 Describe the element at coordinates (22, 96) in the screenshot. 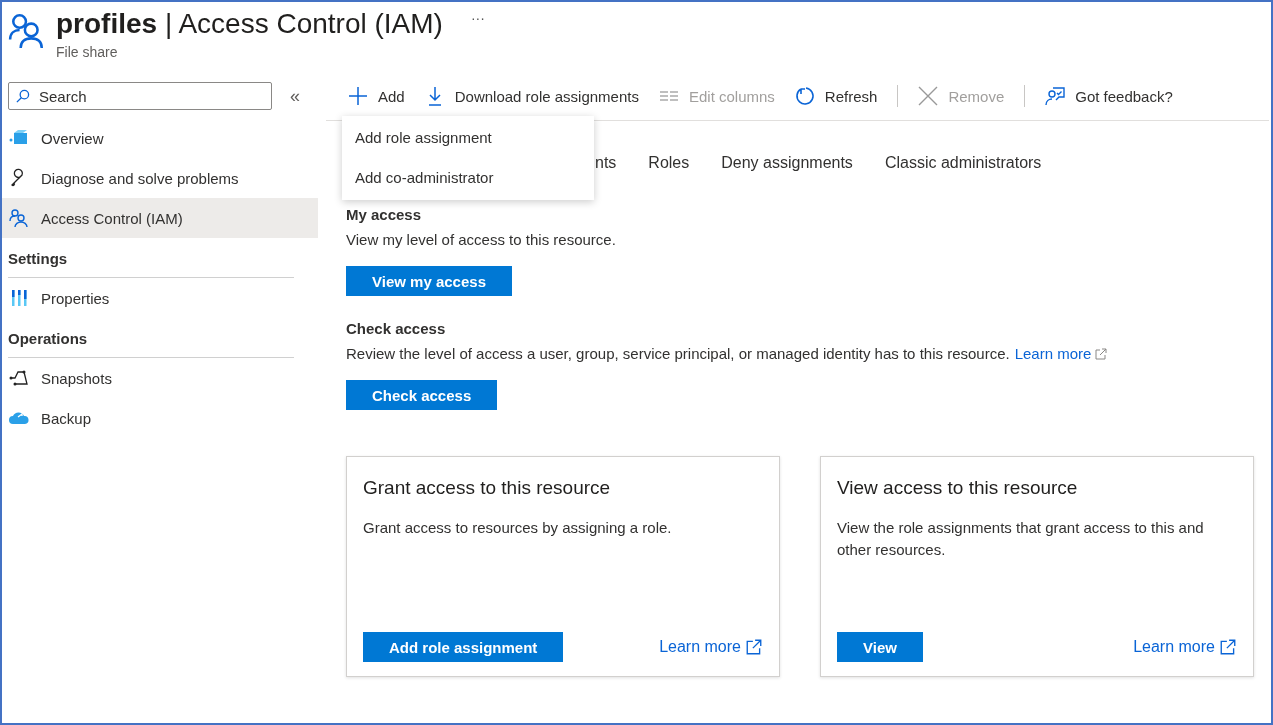

I see `search-icon` at that location.